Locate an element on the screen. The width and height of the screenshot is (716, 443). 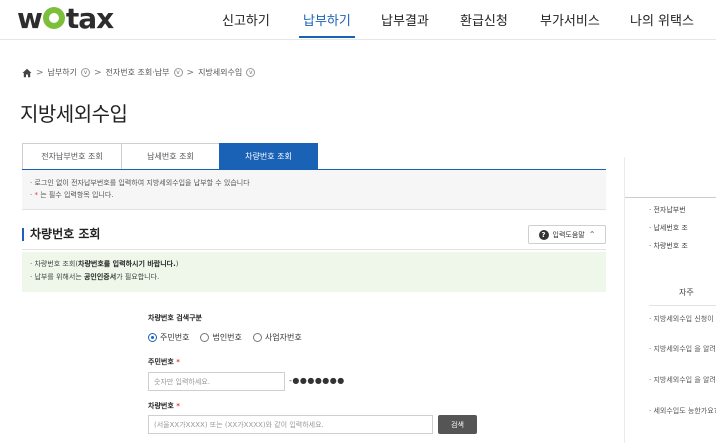
menu-item-extra-services: 부가서비스 is located at coordinates (570, 19).